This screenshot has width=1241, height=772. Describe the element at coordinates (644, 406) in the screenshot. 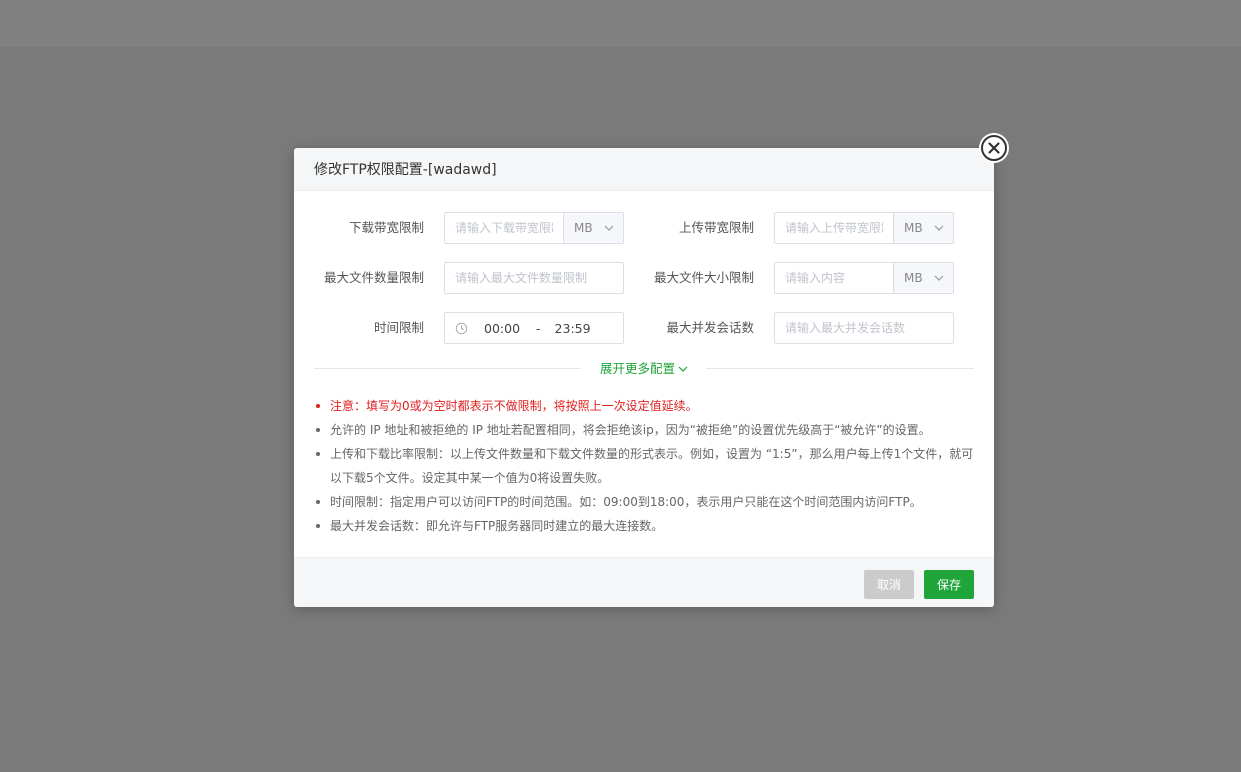

I see `note-item: 注意：填写为0或为空时都表示不做限制，将按照上一次设定值延续。` at that location.